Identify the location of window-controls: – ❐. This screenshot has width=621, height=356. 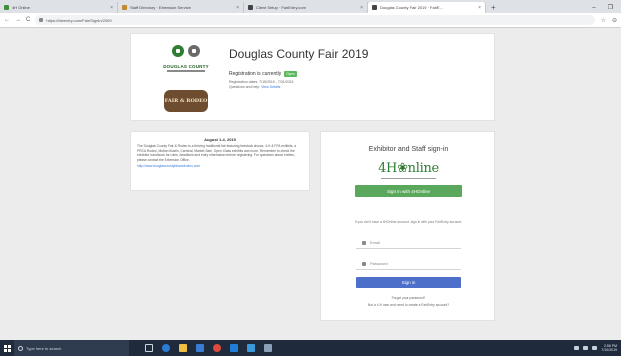
(606, 7).